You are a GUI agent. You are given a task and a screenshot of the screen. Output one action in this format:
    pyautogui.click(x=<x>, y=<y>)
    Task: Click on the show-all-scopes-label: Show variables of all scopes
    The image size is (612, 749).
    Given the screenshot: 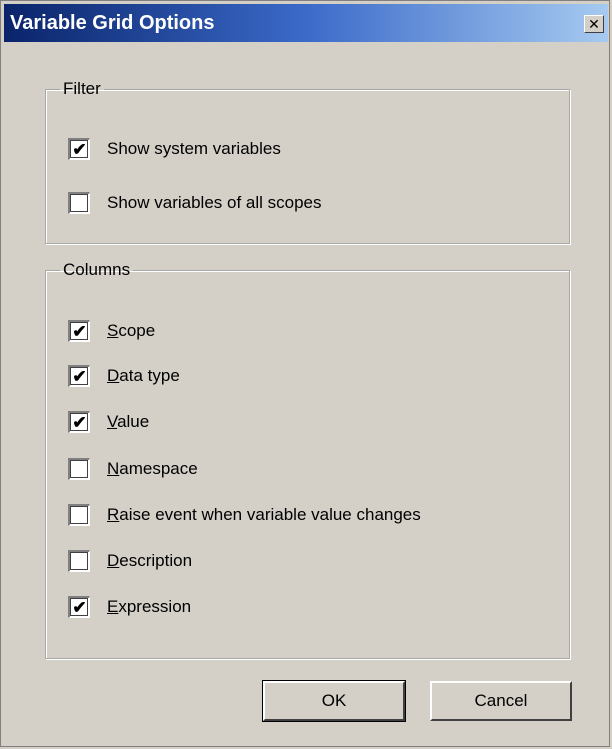 What is the action you would take?
    pyautogui.click(x=214, y=203)
    